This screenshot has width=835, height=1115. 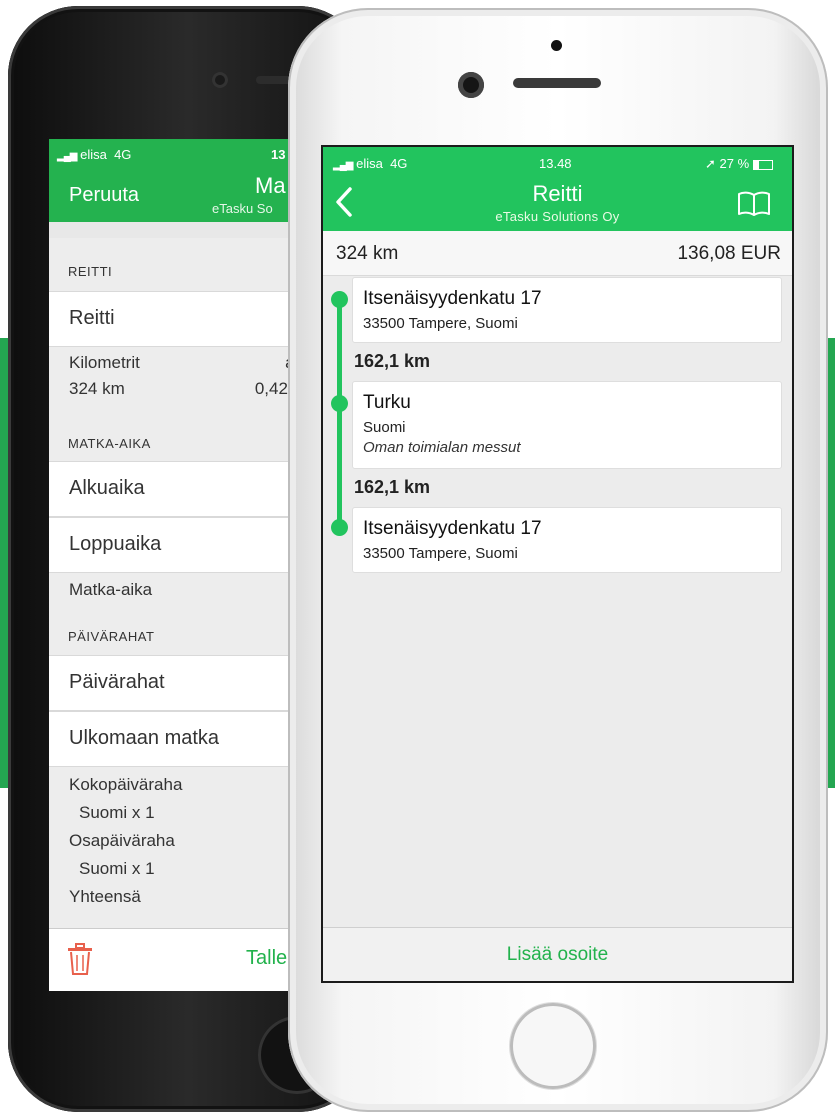 I want to click on front-status-battery: ➚ 27 %, so click(x=739, y=164).